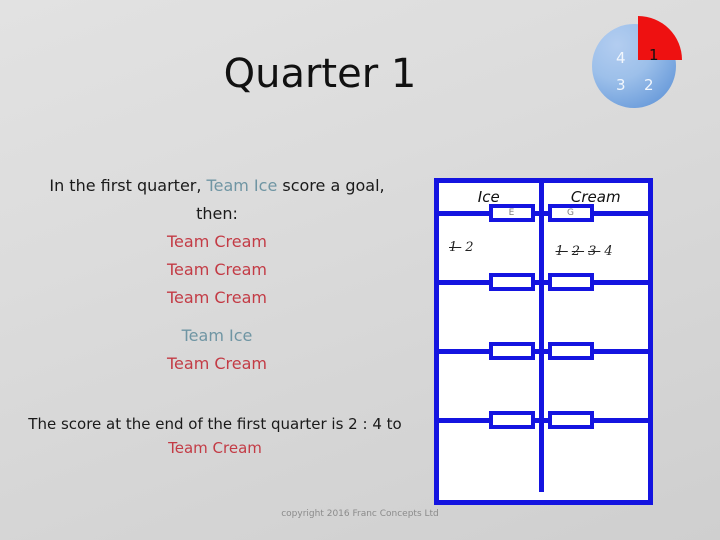 This screenshot has width=720, height=540. Describe the element at coordinates (596, 311) in the screenshot. I see `scoreboard-cell-cream-q2` at that location.